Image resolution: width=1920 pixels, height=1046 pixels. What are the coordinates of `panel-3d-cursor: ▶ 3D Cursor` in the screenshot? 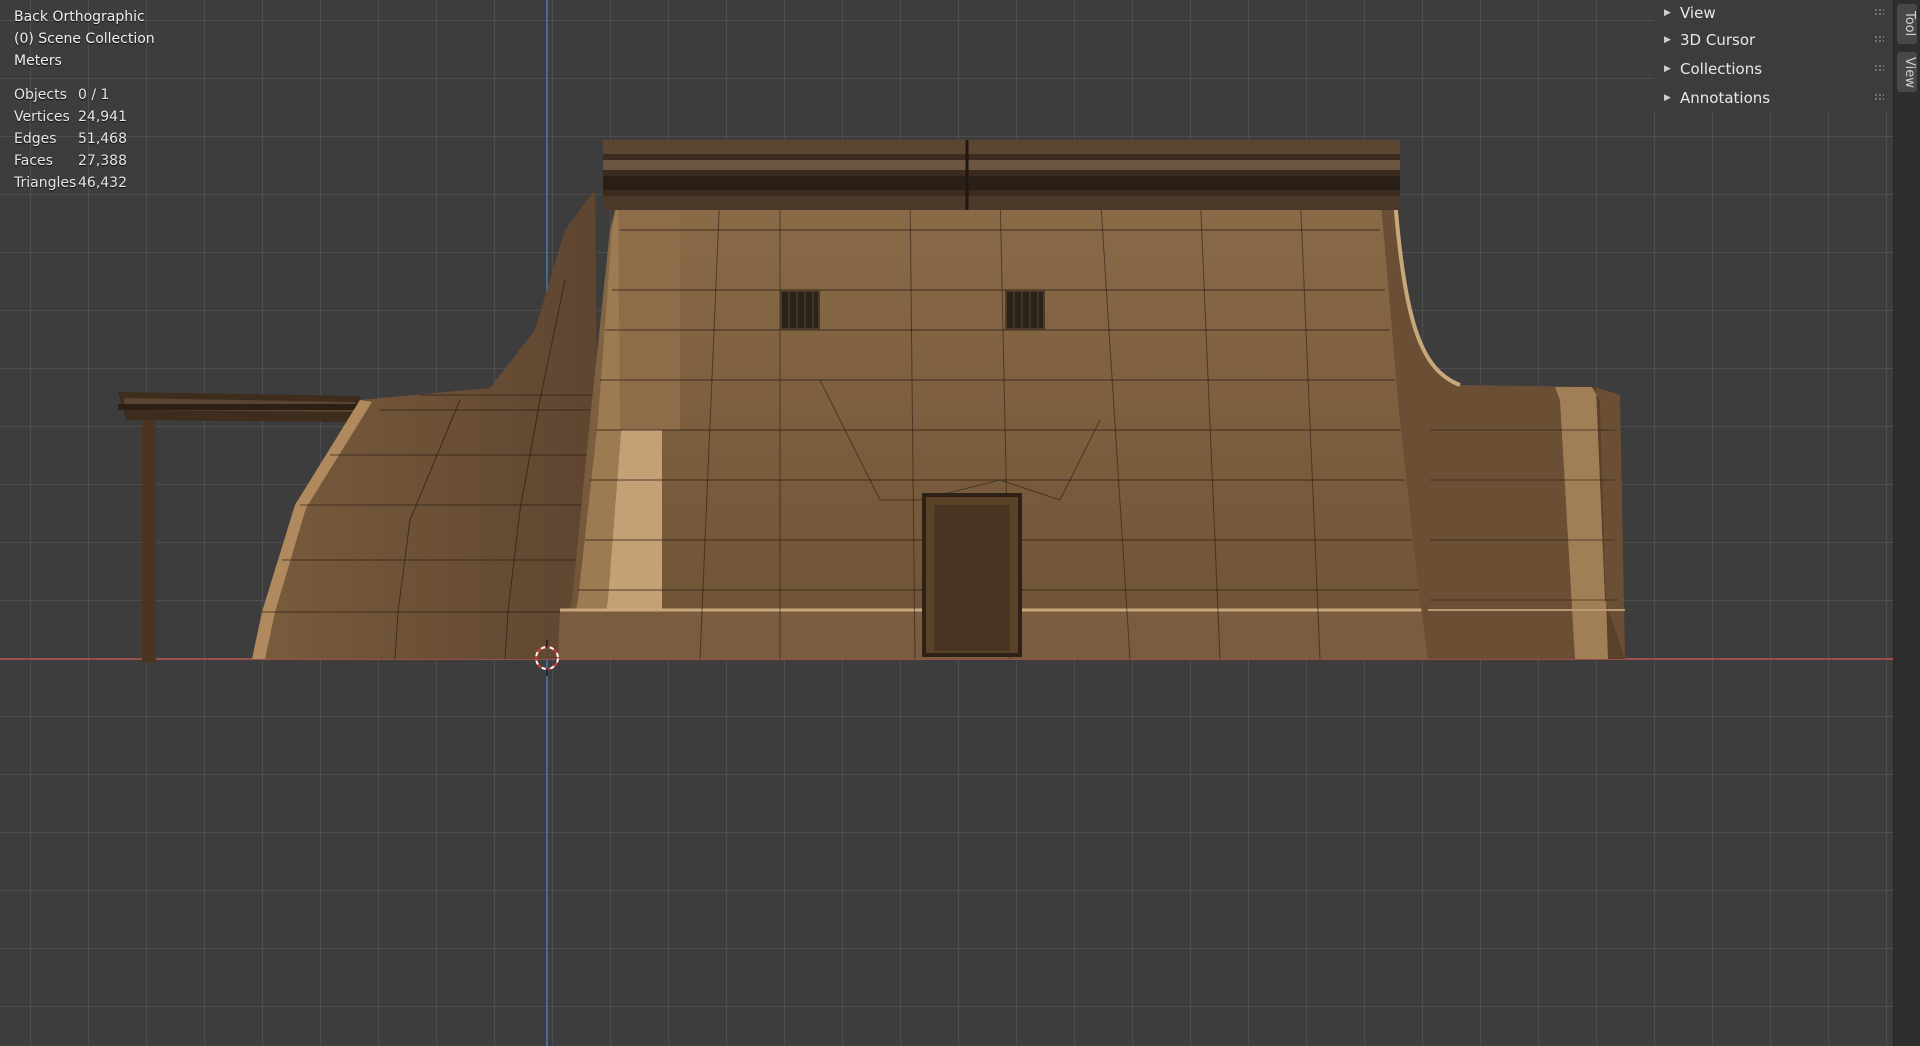 It's located at (1774, 40).